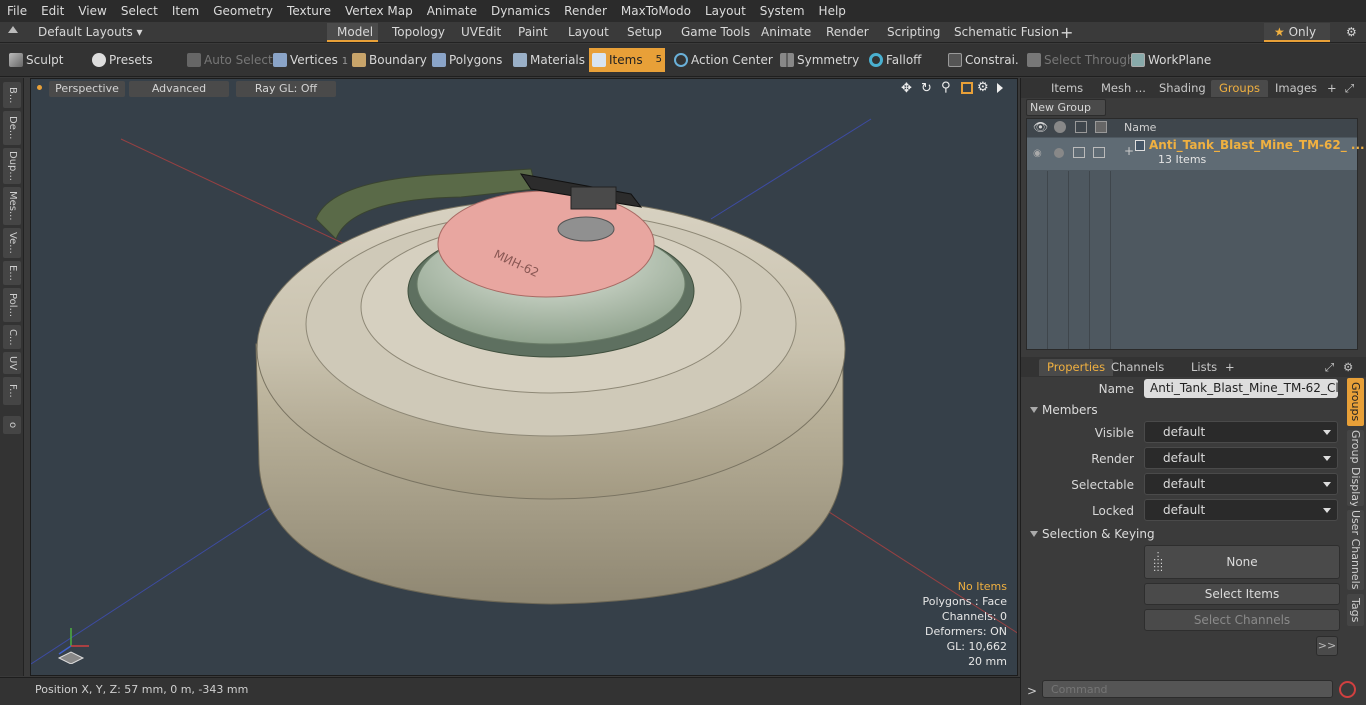  What do you see at coordinates (1099, 152) in the screenshot?
I see `row-lock-checkbox` at bounding box center [1099, 152].